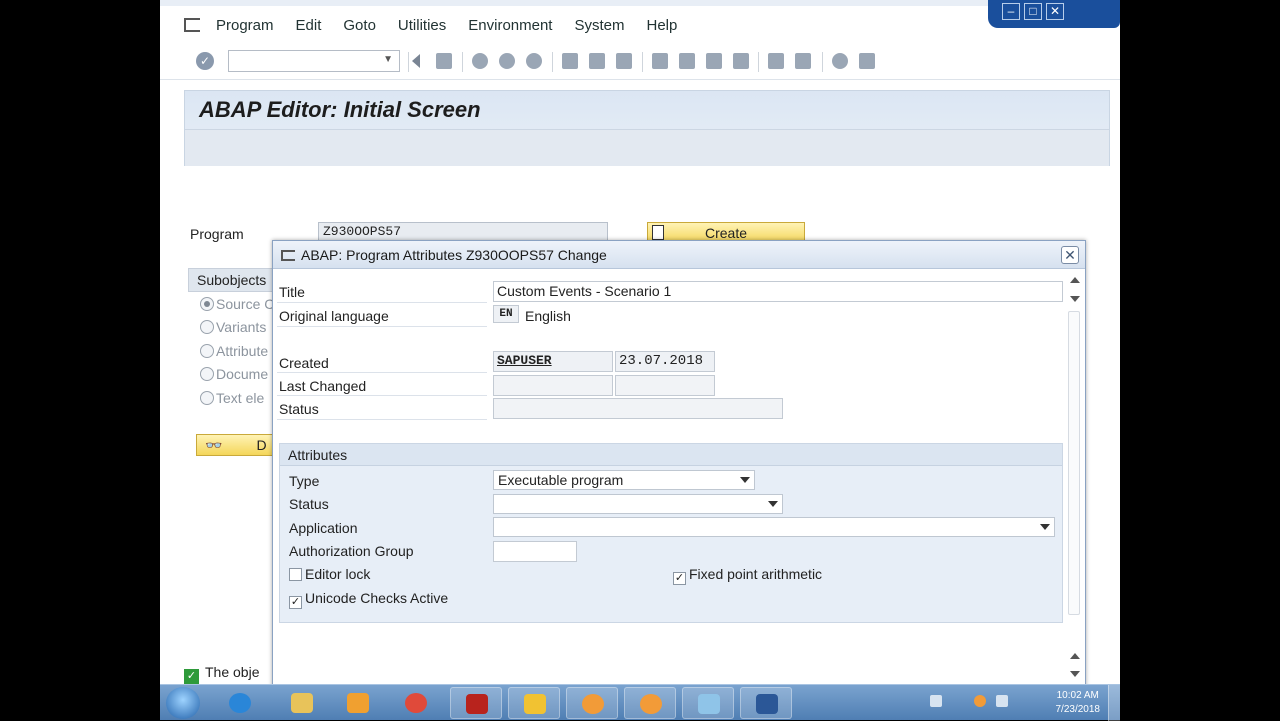 Image resolution: width=1280 pixels, height=721 pixels. Describe the element at coordinates (506, 314) in the screenshot. I see `language-code: EN` at that location.